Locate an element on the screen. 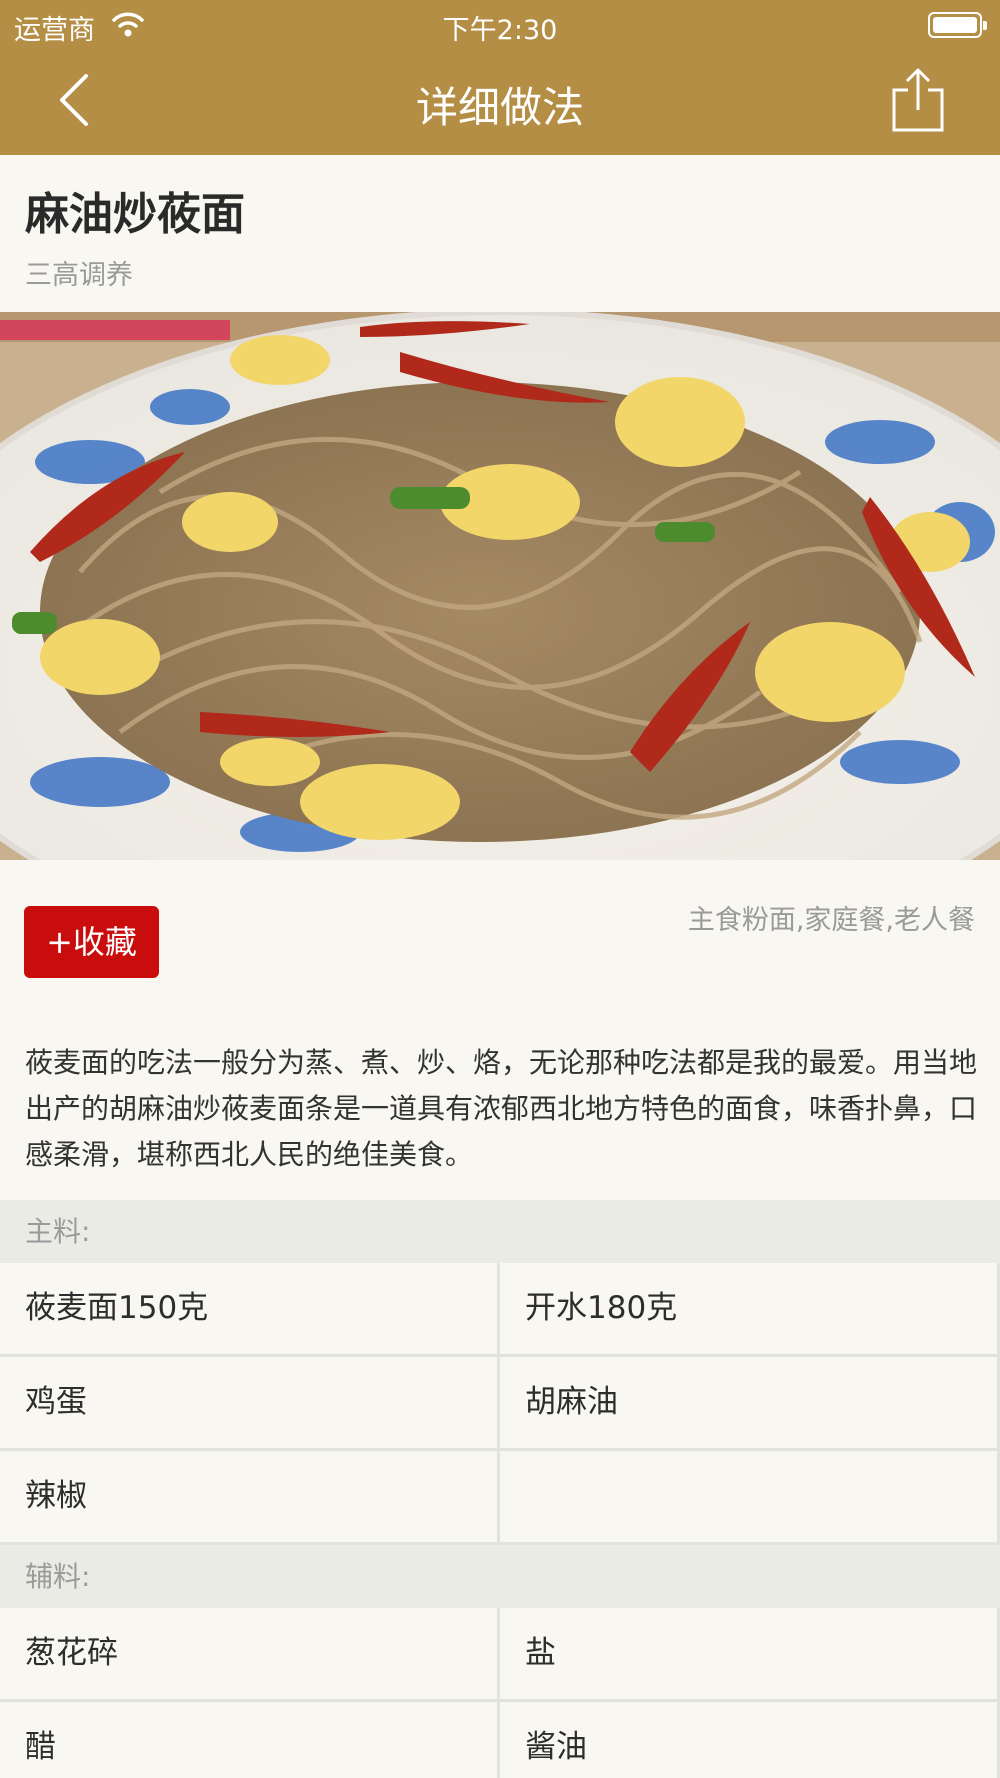 The height and width of the screenshot is (1778, 1000). page-title: 详细做法 is located at coordinates (499, 107).